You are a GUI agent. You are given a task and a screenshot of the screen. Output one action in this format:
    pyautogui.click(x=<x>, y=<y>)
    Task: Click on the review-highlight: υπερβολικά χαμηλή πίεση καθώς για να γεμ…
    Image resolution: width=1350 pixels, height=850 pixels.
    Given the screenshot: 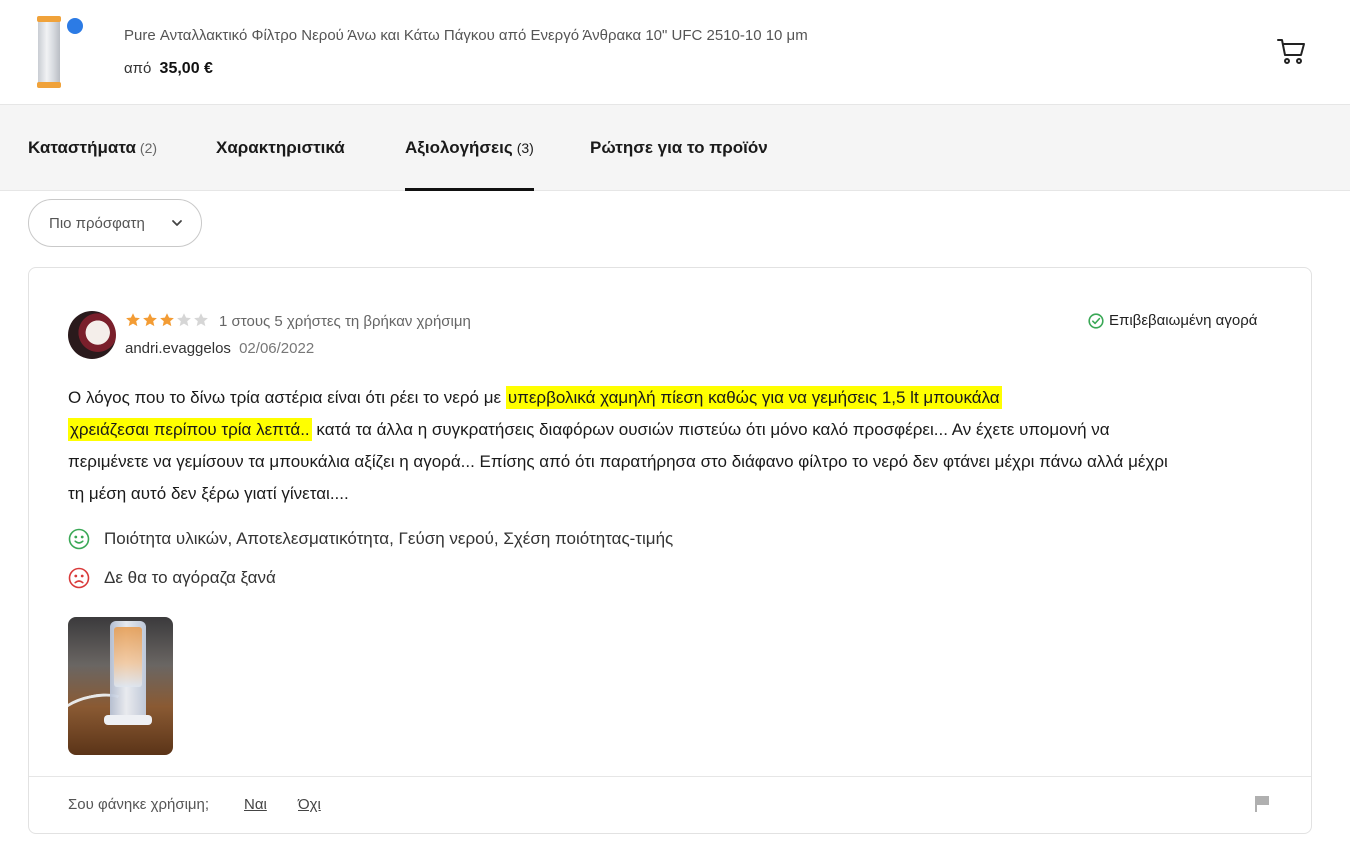 What is the action you would take?
    pyautogui.click(x=753, y=397)
    